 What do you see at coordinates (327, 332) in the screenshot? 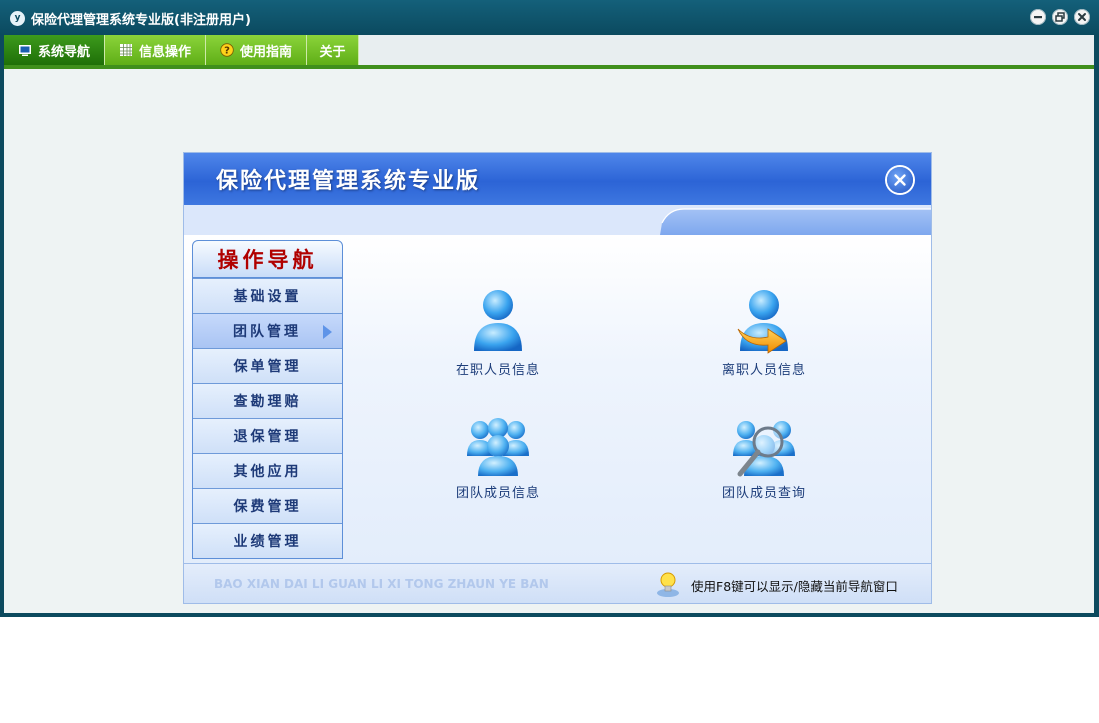
I see `arrow-right-icon` at bounding box center [327, 332].